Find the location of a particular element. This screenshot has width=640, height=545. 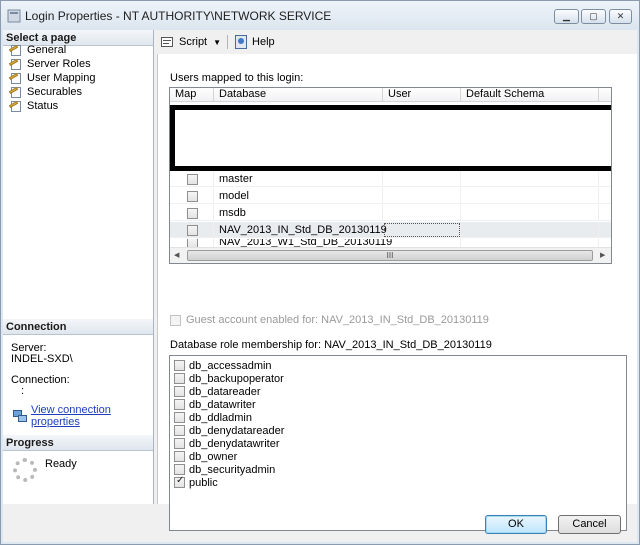

database-cell: NAV_2013_IN_Std_DB_20130119 is located at coordinates (300, 229).